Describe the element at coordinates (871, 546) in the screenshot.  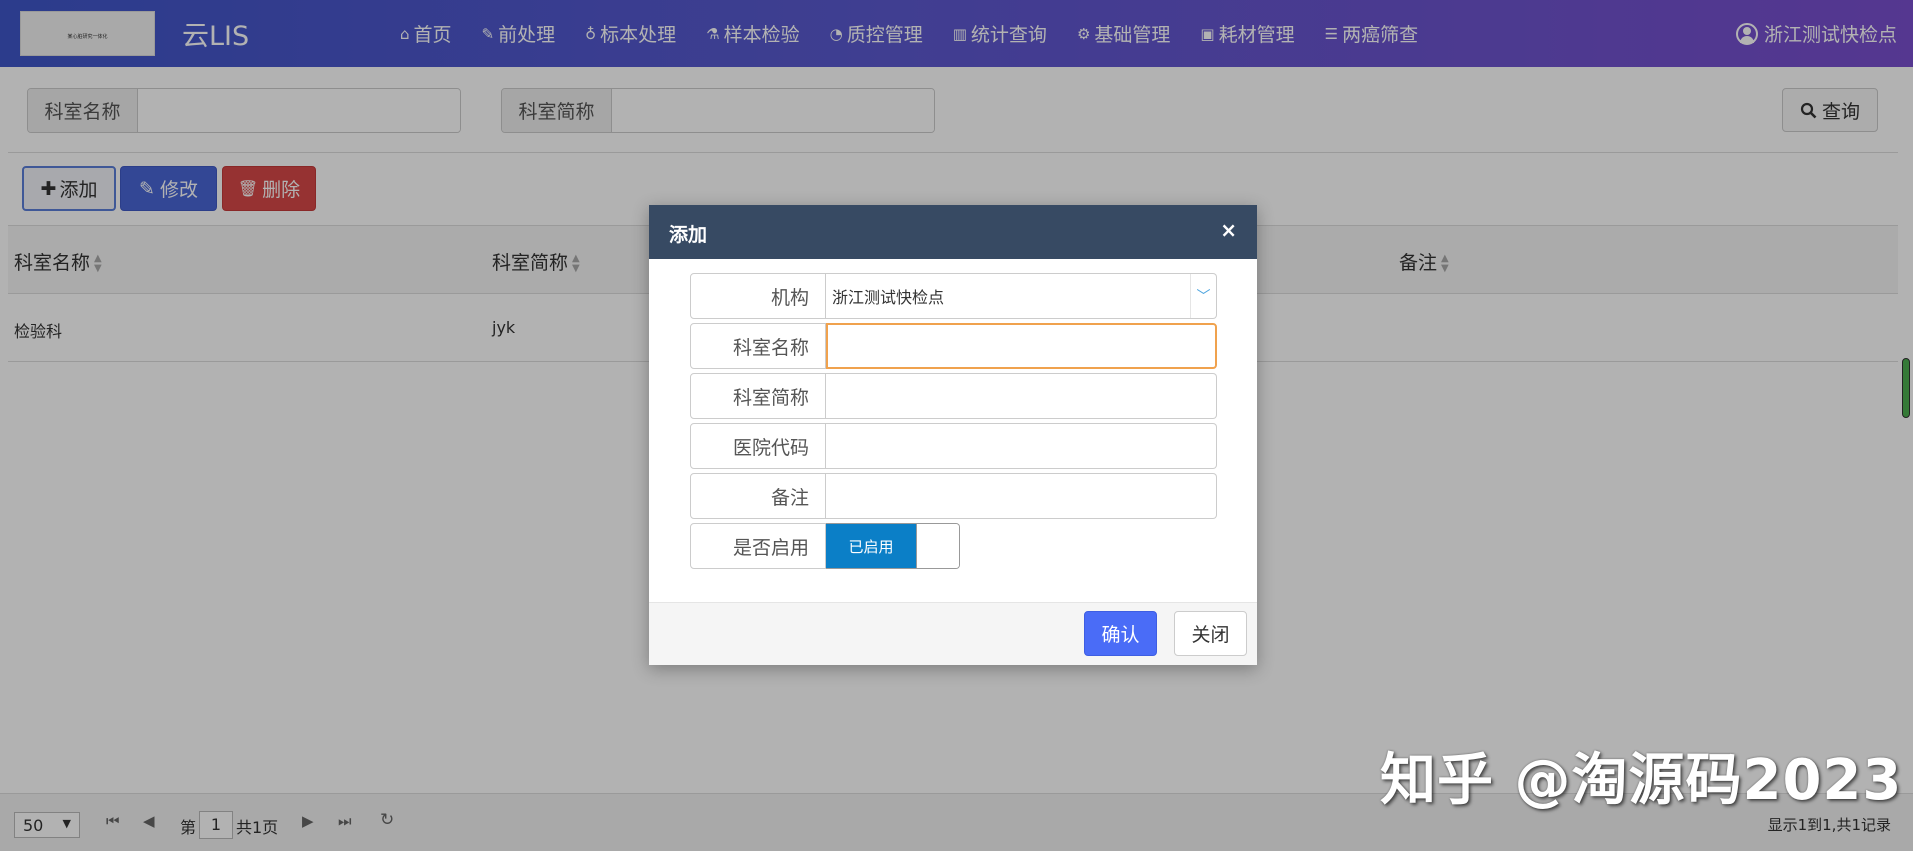
I see `toggle-on-label: 已启用` at that location.